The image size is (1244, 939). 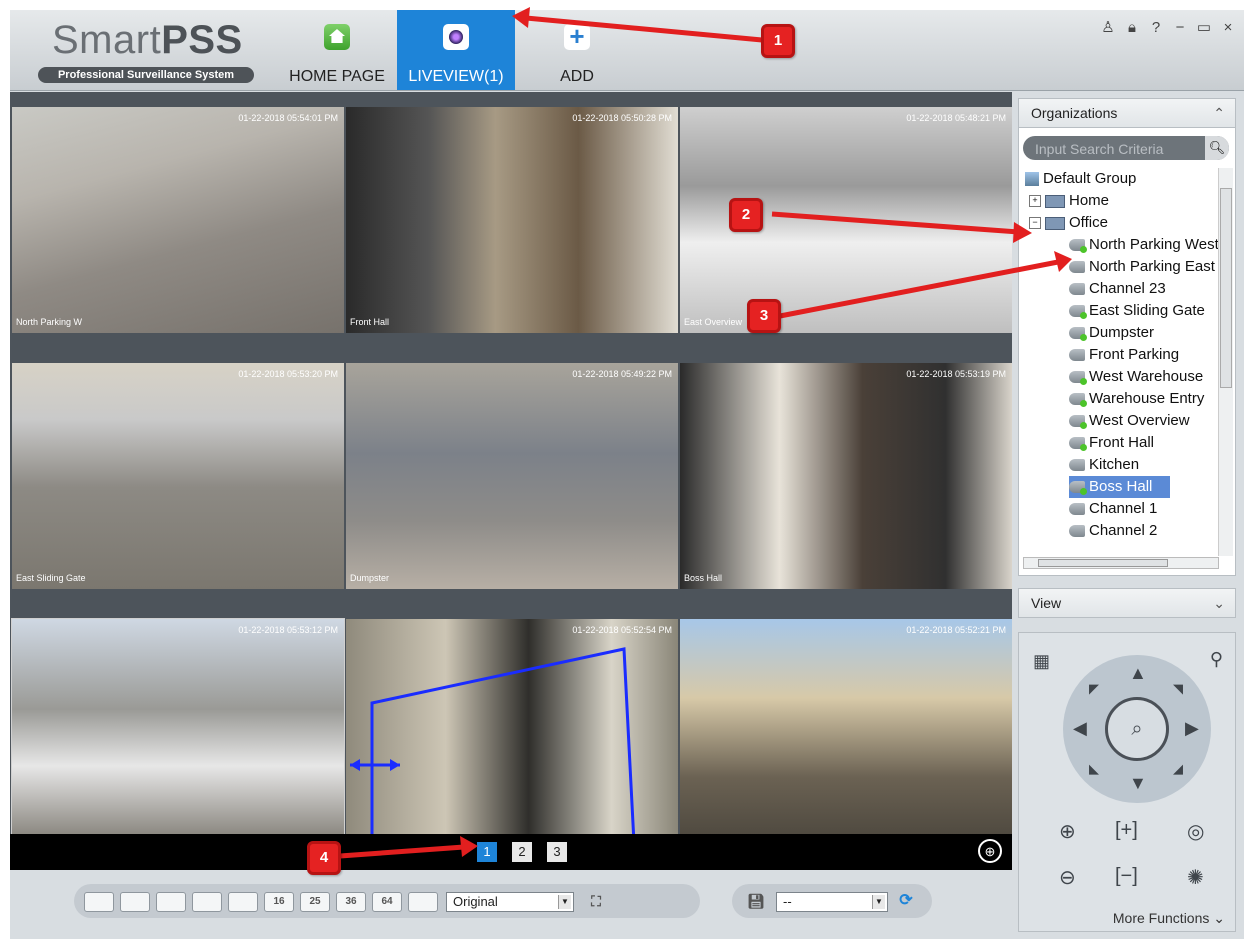 I want to click on tree-camera-item: North Parking East, so click(x=1142, y=267).